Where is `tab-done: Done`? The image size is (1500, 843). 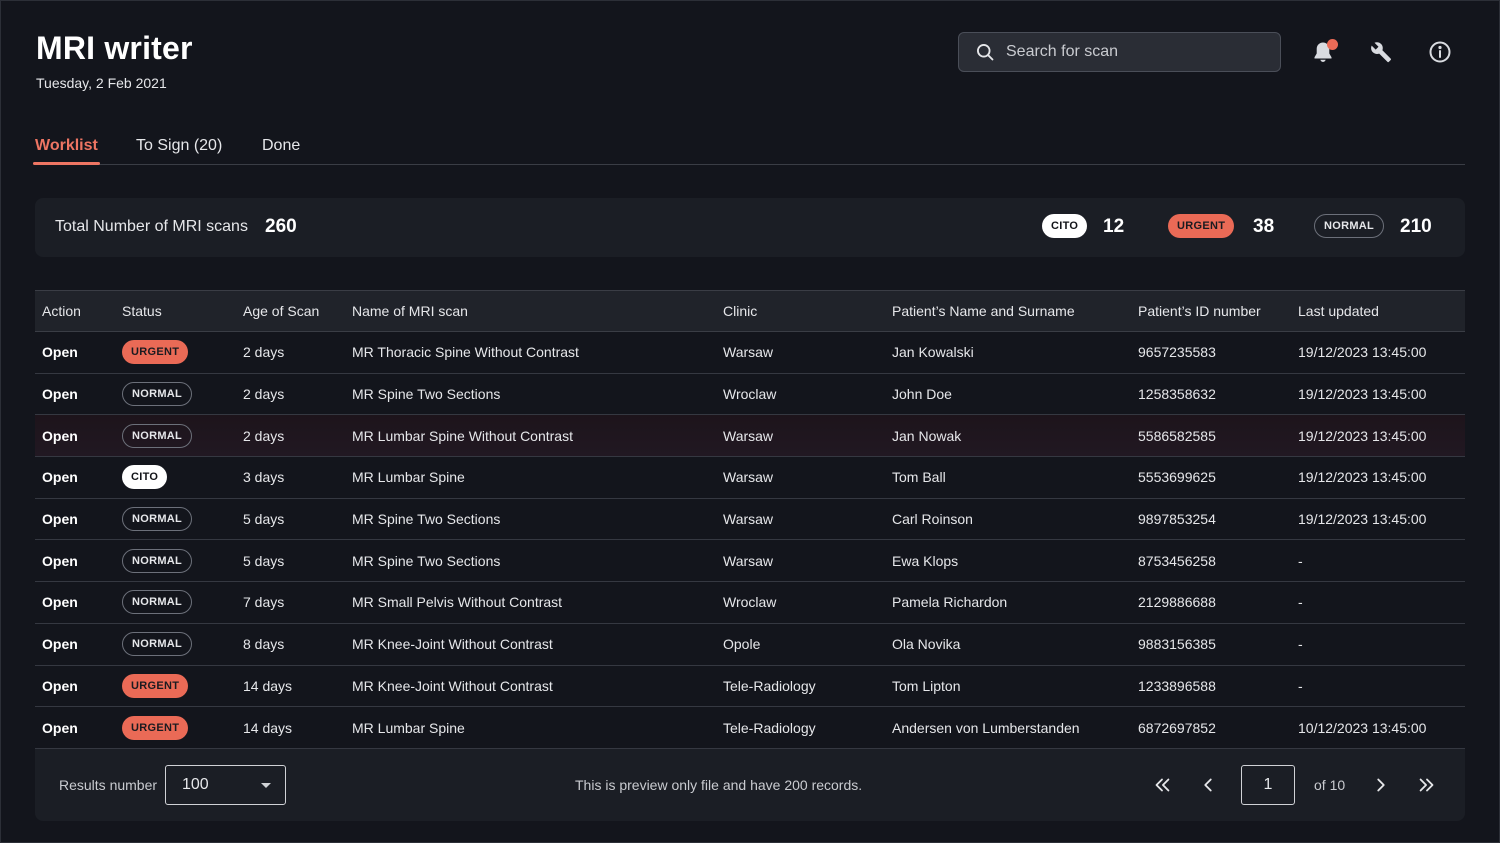 tab-done: Done is located at coordinates (281, 146).